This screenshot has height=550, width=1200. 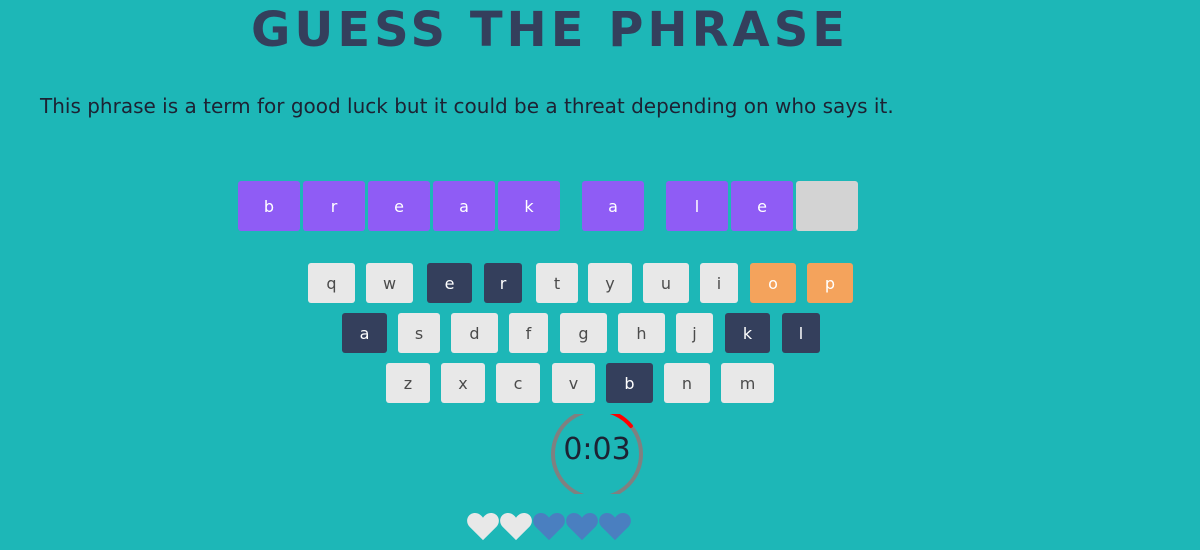 I want to click on phrase-tile: l, so click(x=697, y=206).